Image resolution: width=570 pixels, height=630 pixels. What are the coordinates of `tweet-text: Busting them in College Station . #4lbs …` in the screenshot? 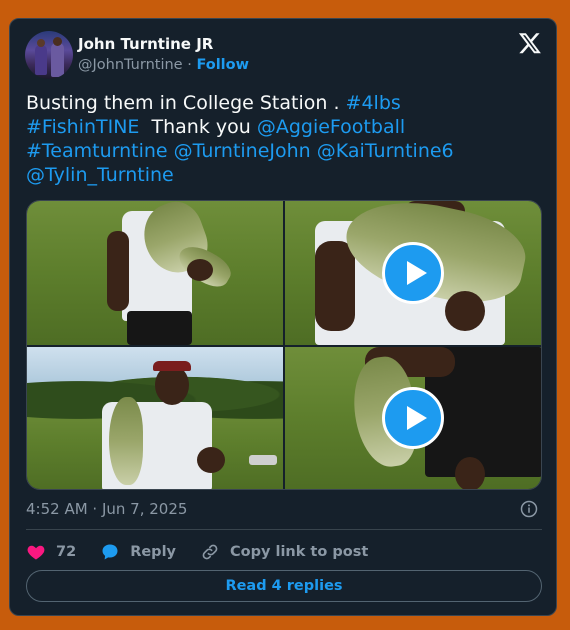 It's located at (281, 139).